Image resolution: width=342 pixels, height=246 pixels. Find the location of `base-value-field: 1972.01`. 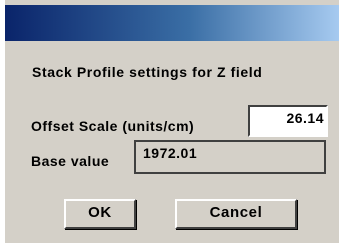

base-value-field: 1972.01 is located at coordinates (230, 157).